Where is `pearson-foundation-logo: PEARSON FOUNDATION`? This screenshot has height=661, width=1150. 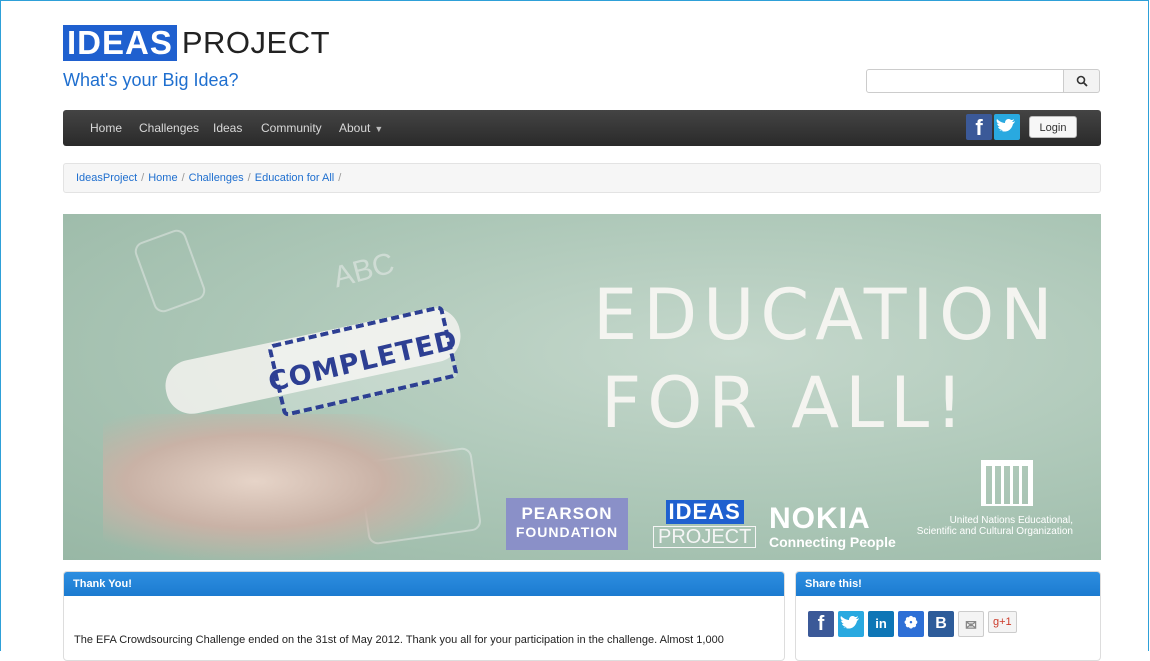 pearson-foundation-logo: PEARSON FOUNDATION is located at coordinates (567, 524).